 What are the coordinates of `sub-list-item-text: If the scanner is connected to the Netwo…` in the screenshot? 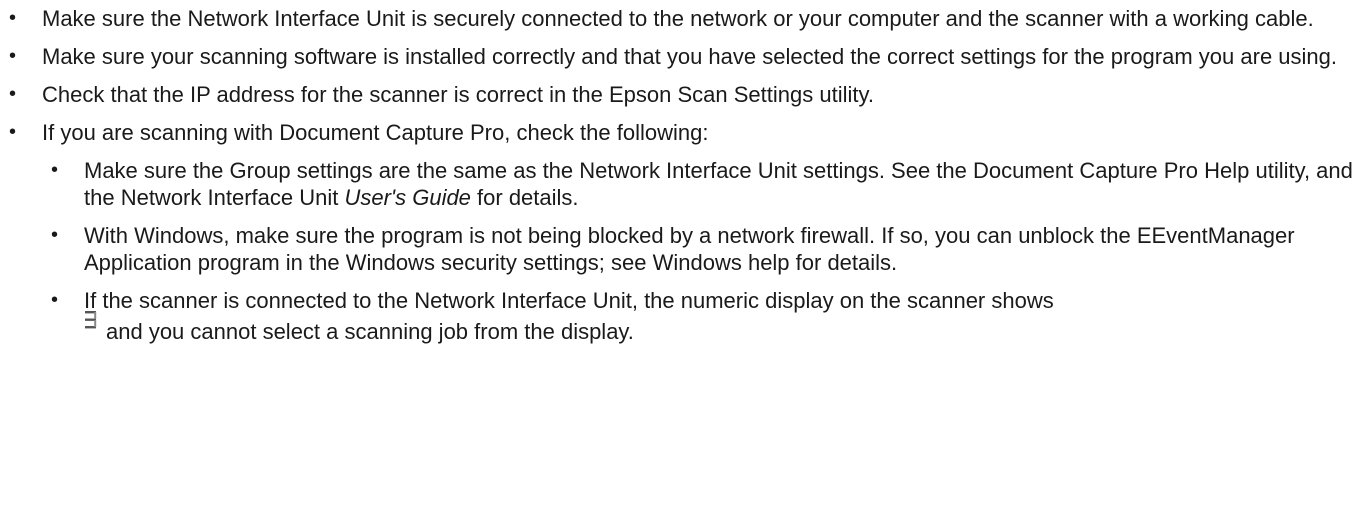 It's located at (569, 300).